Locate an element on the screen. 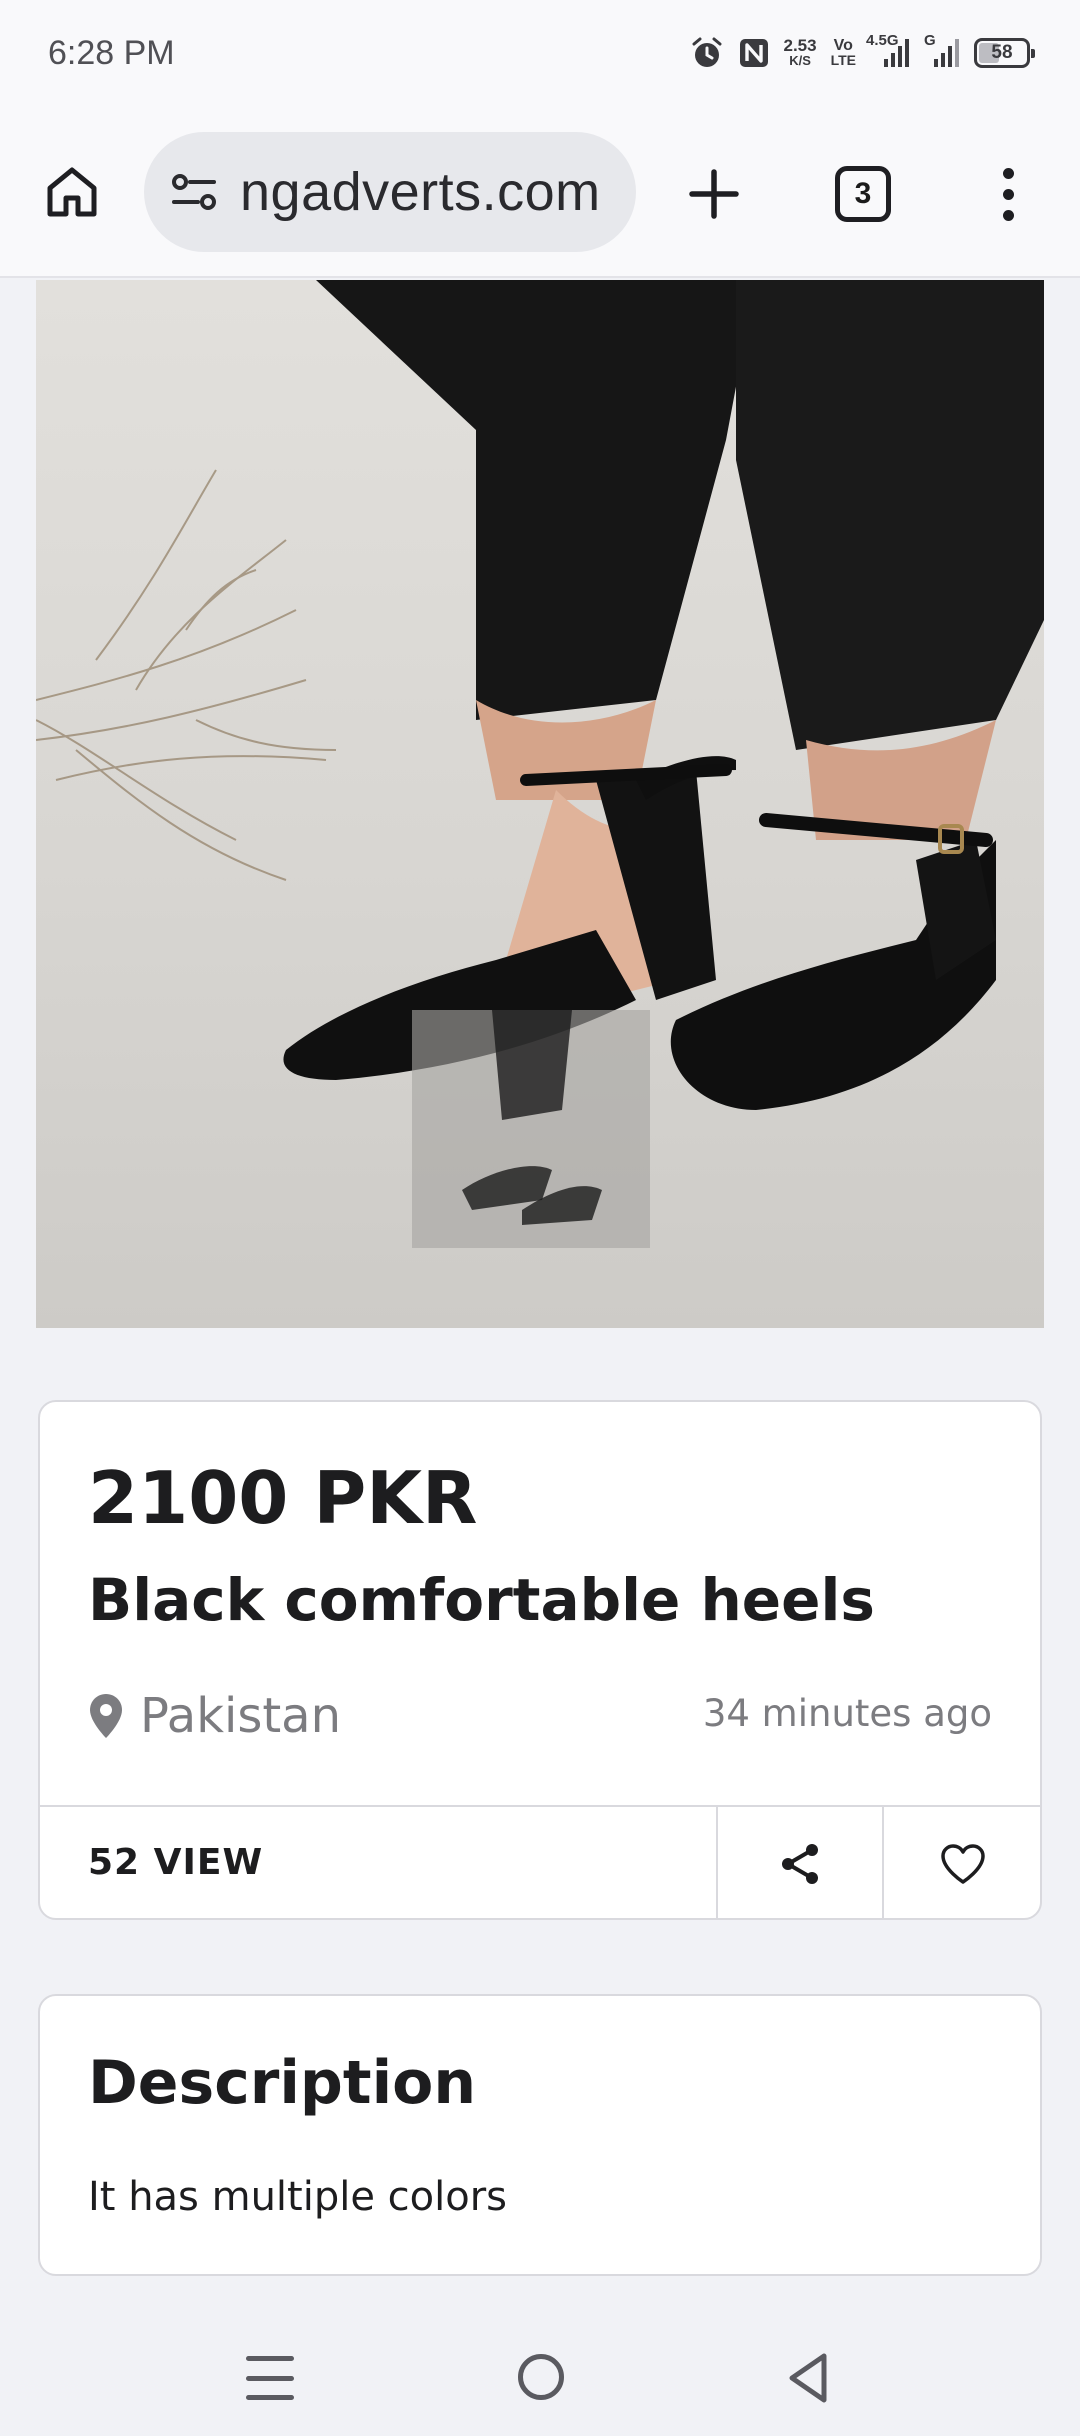 The height and width of the screenshot is (2436, 1080). volte-top: Vo is located at coordinates (843, 45).